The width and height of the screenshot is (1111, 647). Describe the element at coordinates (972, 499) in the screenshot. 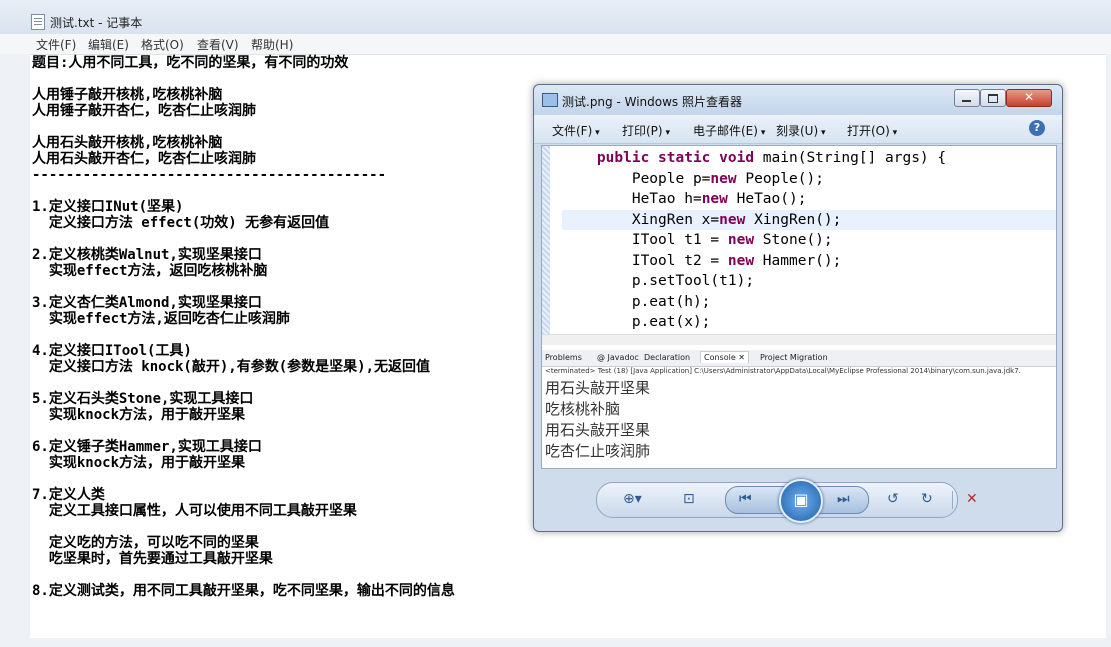

I see `delete-icon: ✕` at that location.